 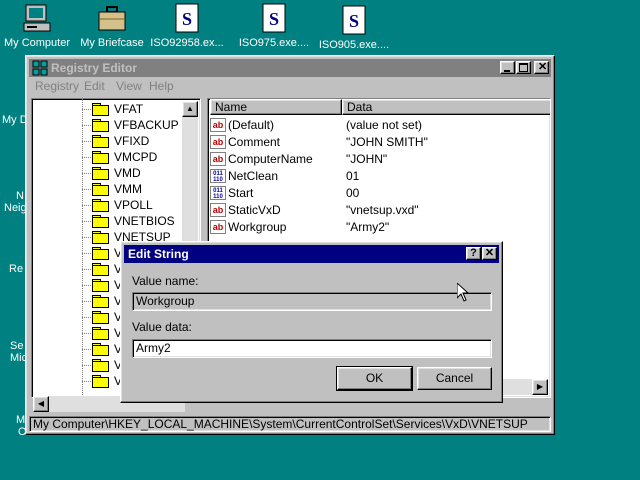 What do you see at coordinates (190, 109) in the screenshot?
I see `scroll-up-button: ▲` at bounding box center [190, 109].